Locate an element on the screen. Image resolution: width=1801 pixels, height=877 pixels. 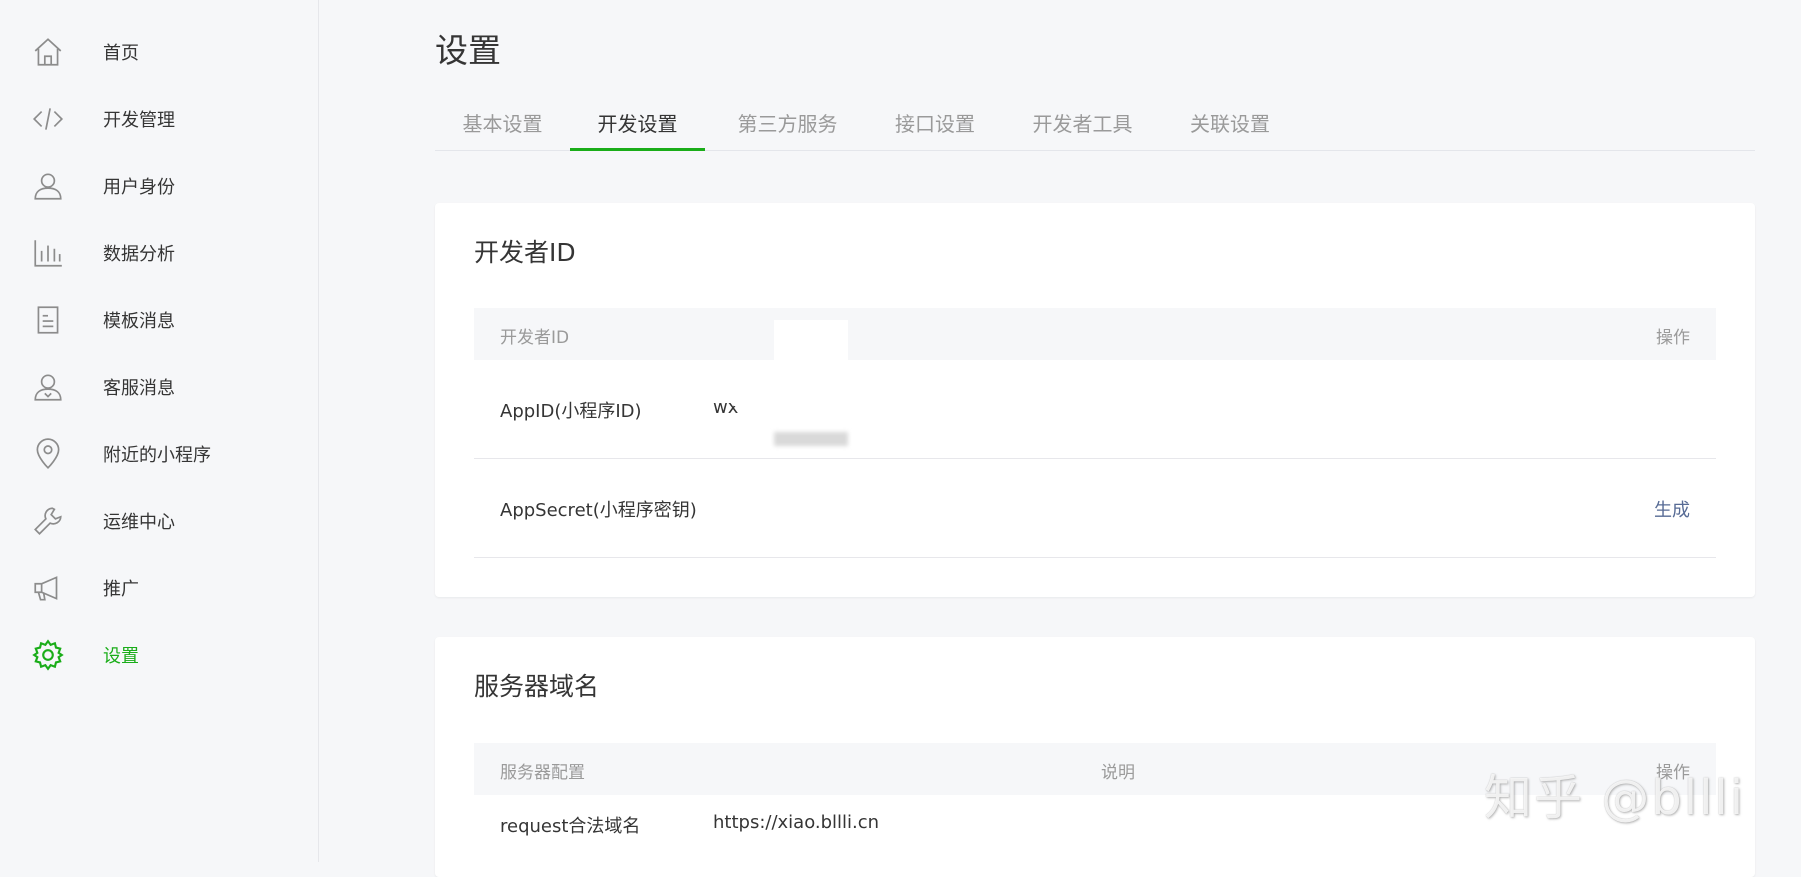
settings-tabs: 基本设置 开发设置 第三方服务 接口设置 开发者工具 关联设置 is located at coordinates (1095, 124).